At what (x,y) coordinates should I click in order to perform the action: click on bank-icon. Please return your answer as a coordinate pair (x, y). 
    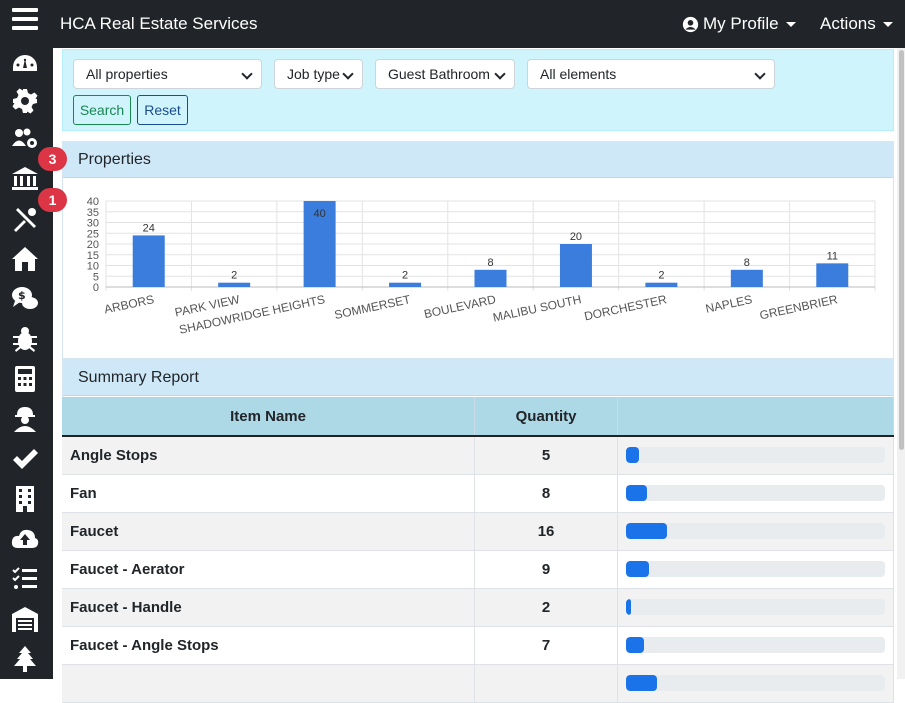
    Looking at the image, I should click on (25, 179).